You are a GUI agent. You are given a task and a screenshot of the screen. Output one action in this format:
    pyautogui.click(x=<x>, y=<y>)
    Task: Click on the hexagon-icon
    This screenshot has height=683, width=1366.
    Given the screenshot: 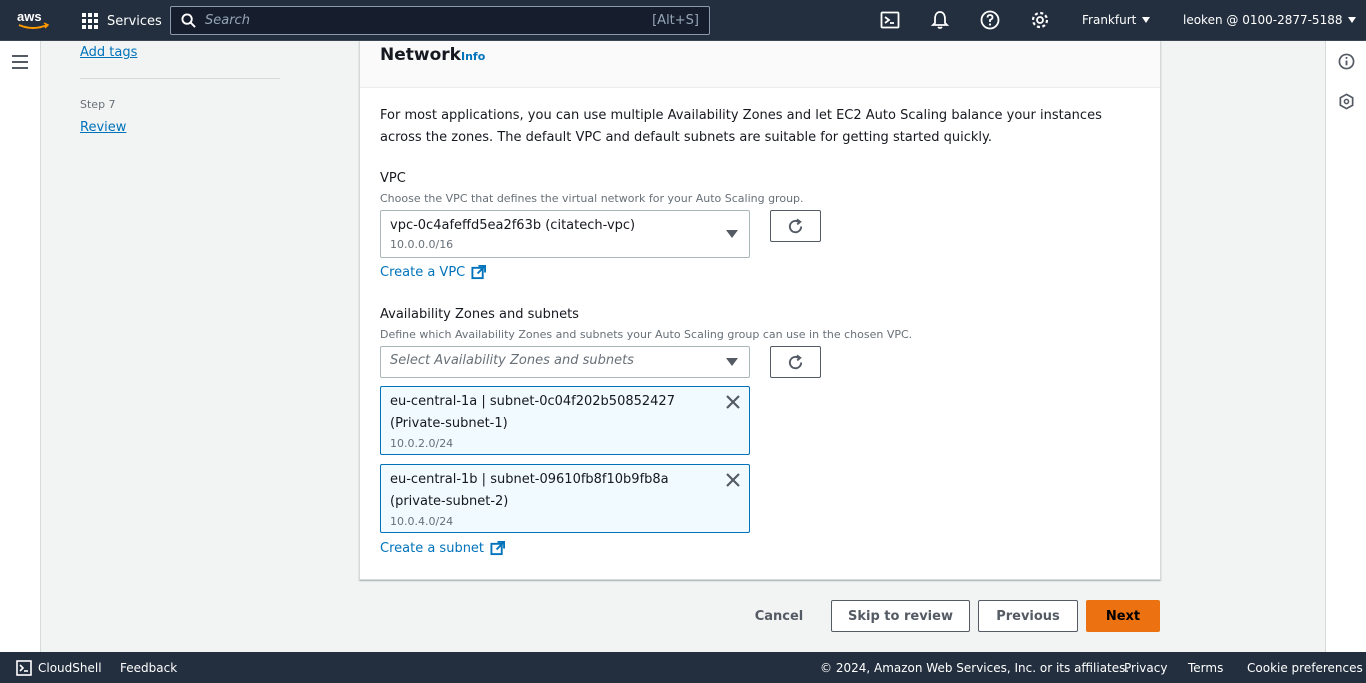 What is the action you would take?
    pyautogui.click(x=1346, y=101)
    